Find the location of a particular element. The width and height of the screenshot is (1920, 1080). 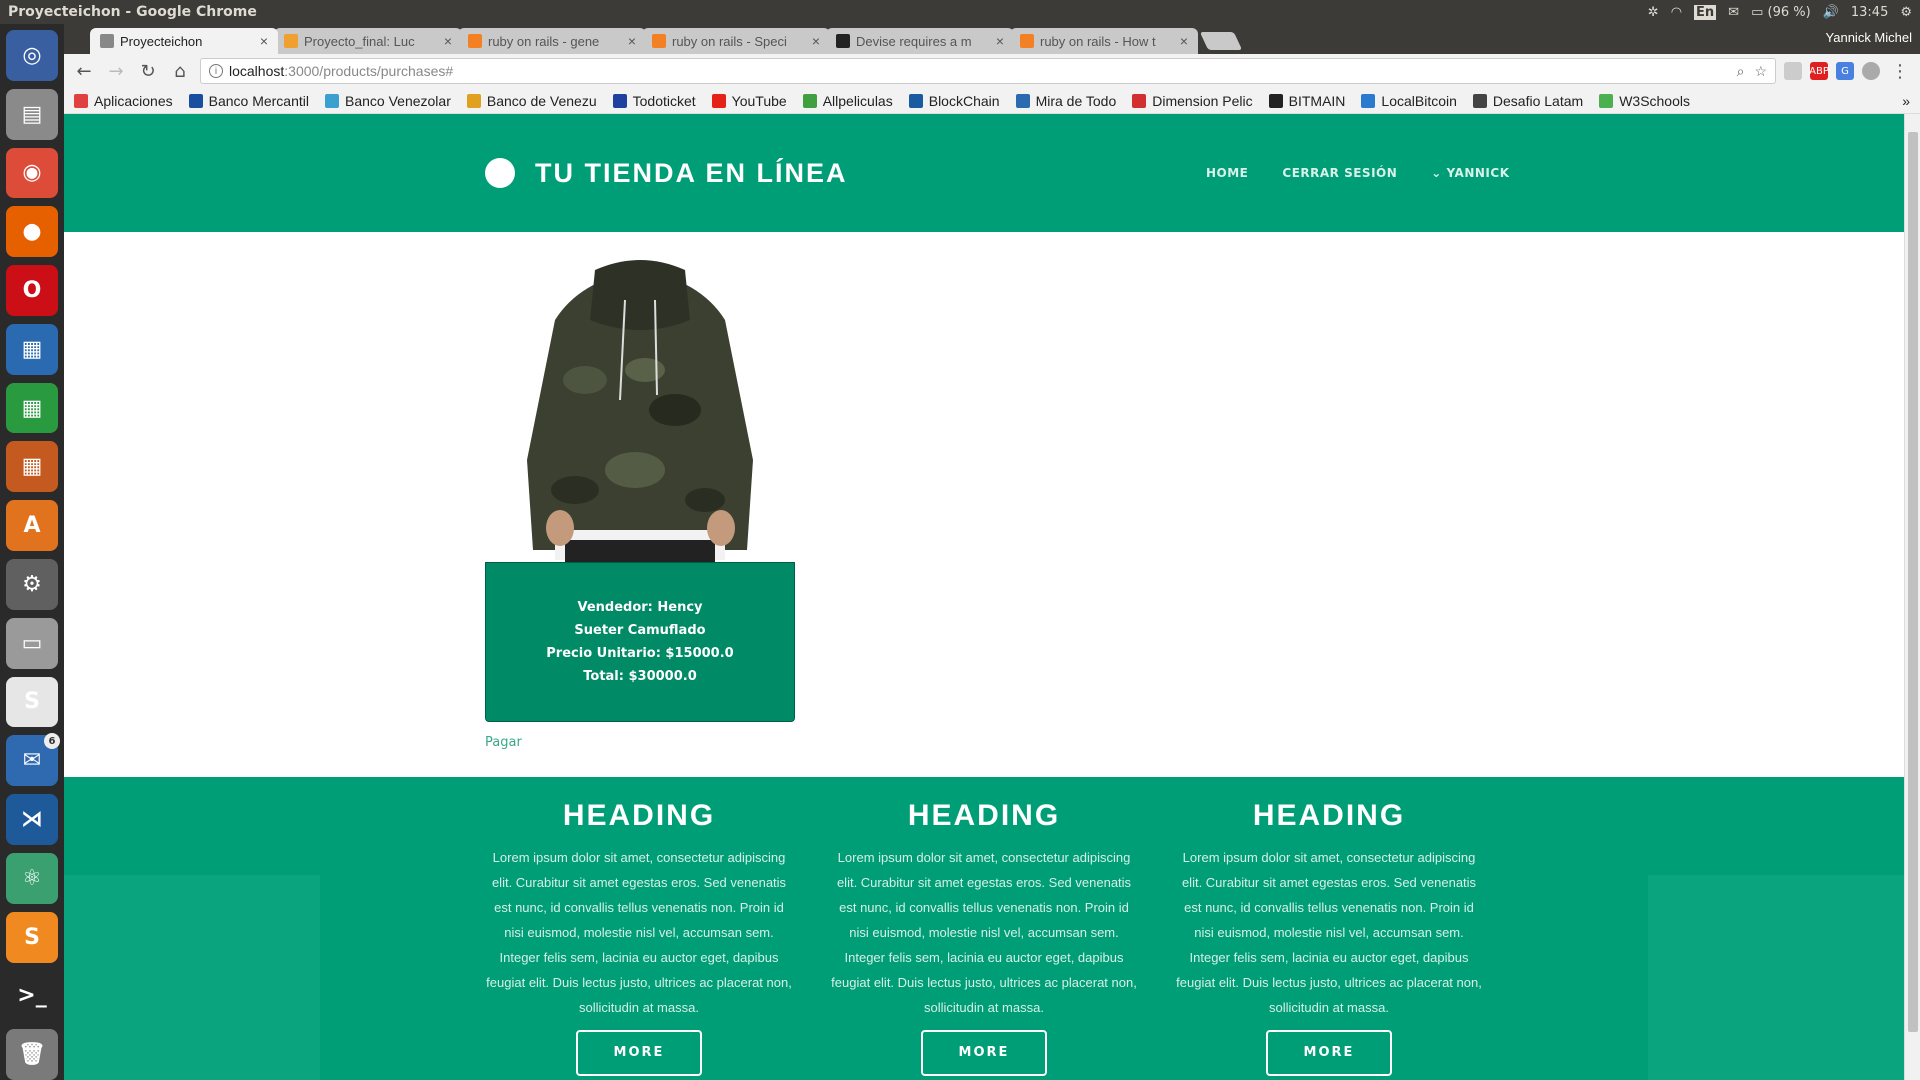

writer-icon: ▦ is located at coordinates (32, 349).